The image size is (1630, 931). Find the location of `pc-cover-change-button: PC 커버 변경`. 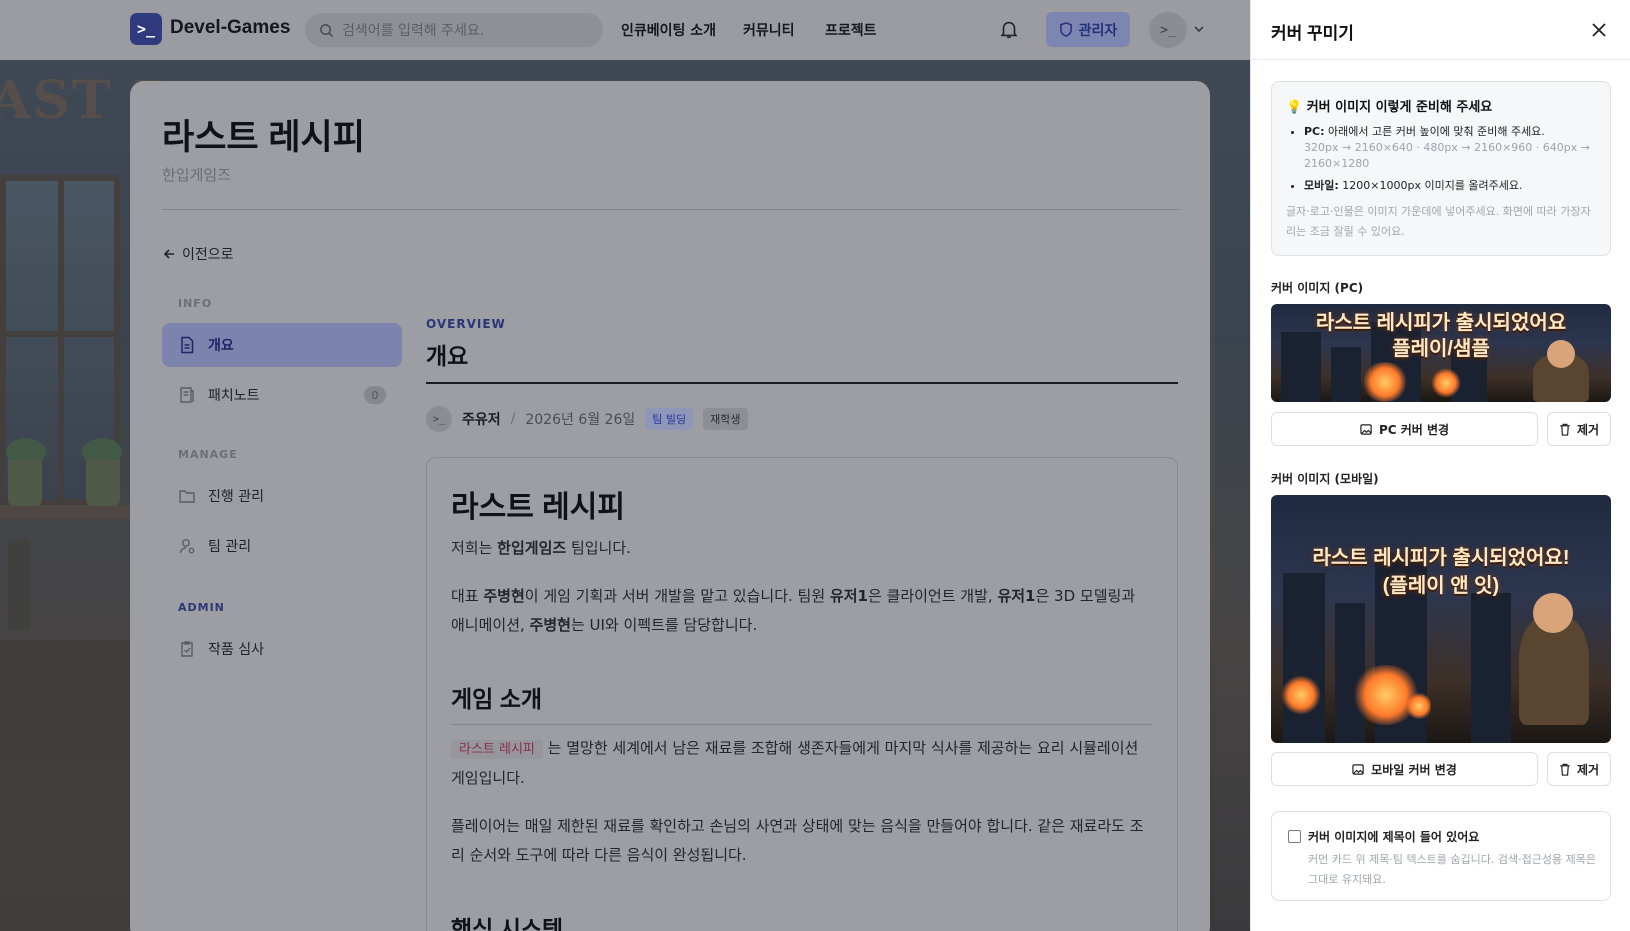

pc-cover-change-button: PC 커버 변경 is located at coordinates (1404, 429).